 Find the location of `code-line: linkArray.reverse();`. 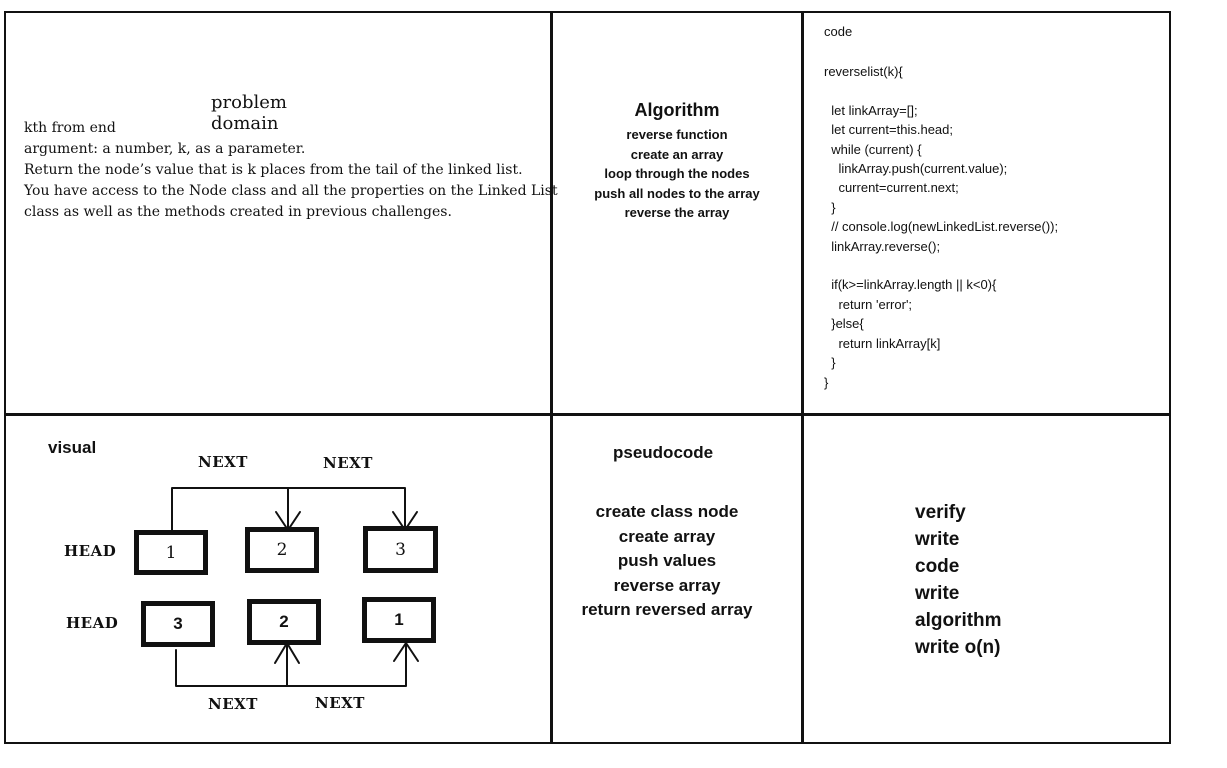

code-line: linkArray.reverse(); is located at coordinates (882, 246).